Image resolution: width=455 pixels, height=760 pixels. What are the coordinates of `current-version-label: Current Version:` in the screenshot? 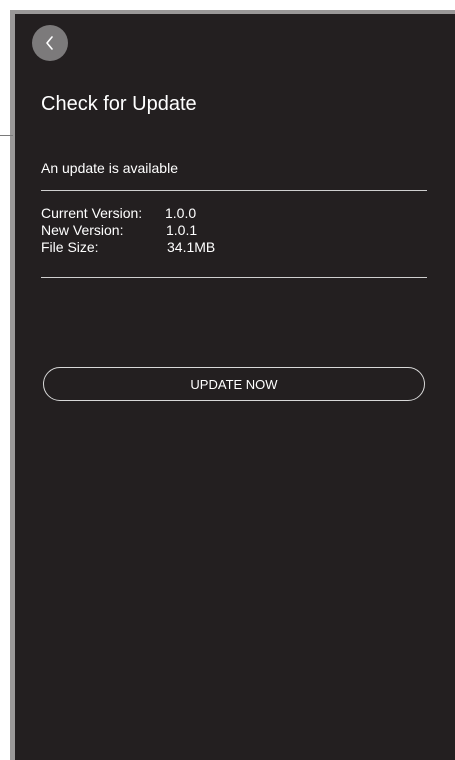 It's located at (92, 213).